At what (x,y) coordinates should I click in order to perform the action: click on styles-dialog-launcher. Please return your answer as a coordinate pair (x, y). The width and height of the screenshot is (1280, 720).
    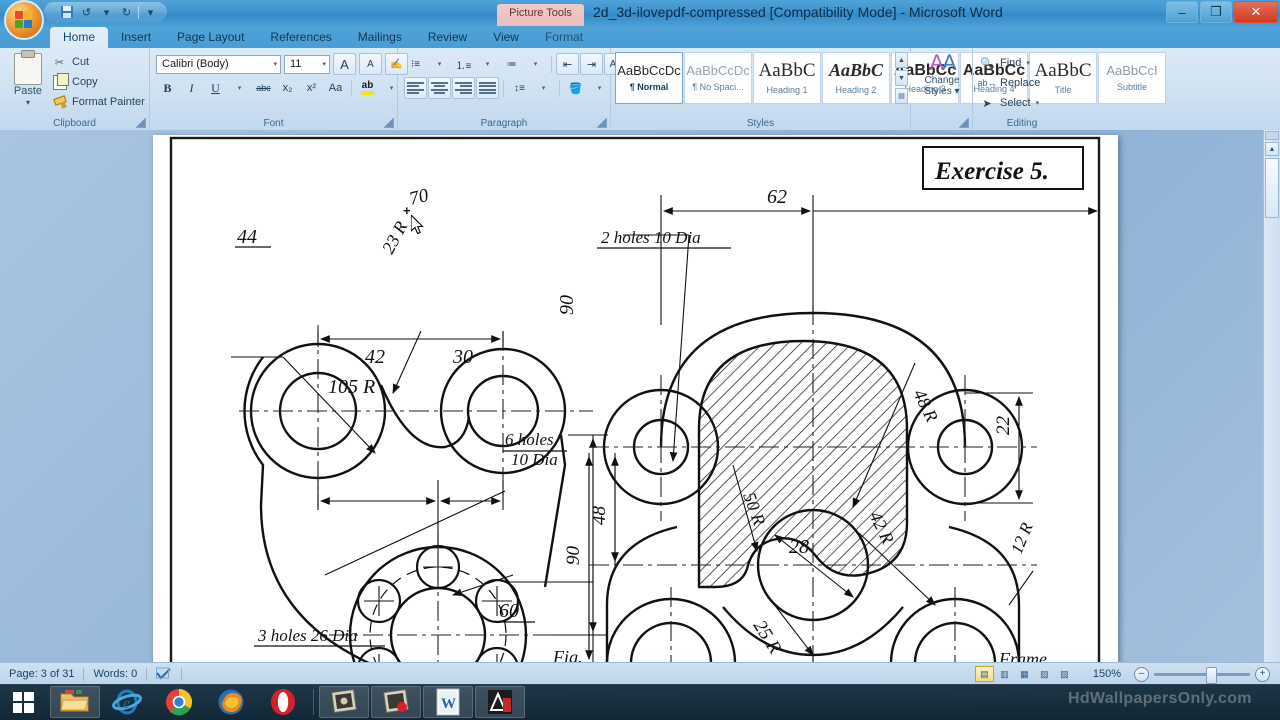
    Looking at the image, I should click on (964, 123).